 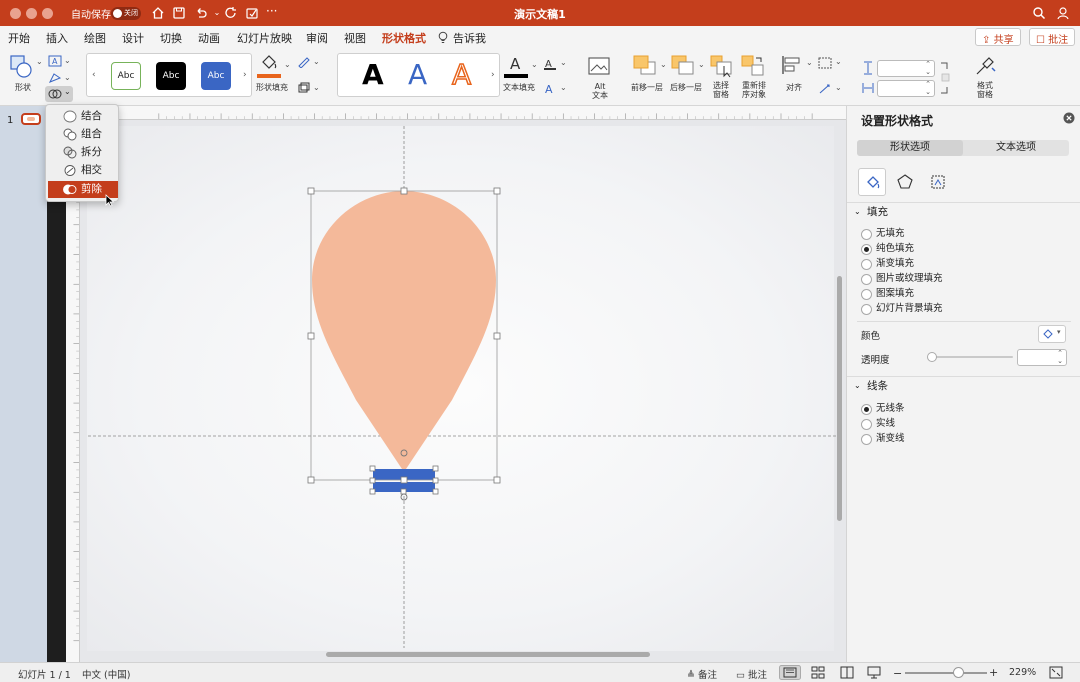 I want to click on tab-review: 审阅, so click(x=317, y=38).